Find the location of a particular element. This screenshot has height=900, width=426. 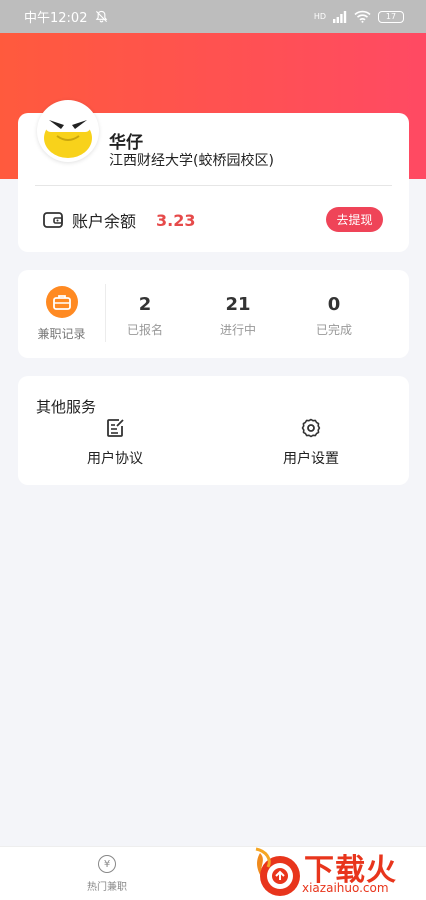

user-settings-button: 用户设置 is located at coordinates (311, 442).